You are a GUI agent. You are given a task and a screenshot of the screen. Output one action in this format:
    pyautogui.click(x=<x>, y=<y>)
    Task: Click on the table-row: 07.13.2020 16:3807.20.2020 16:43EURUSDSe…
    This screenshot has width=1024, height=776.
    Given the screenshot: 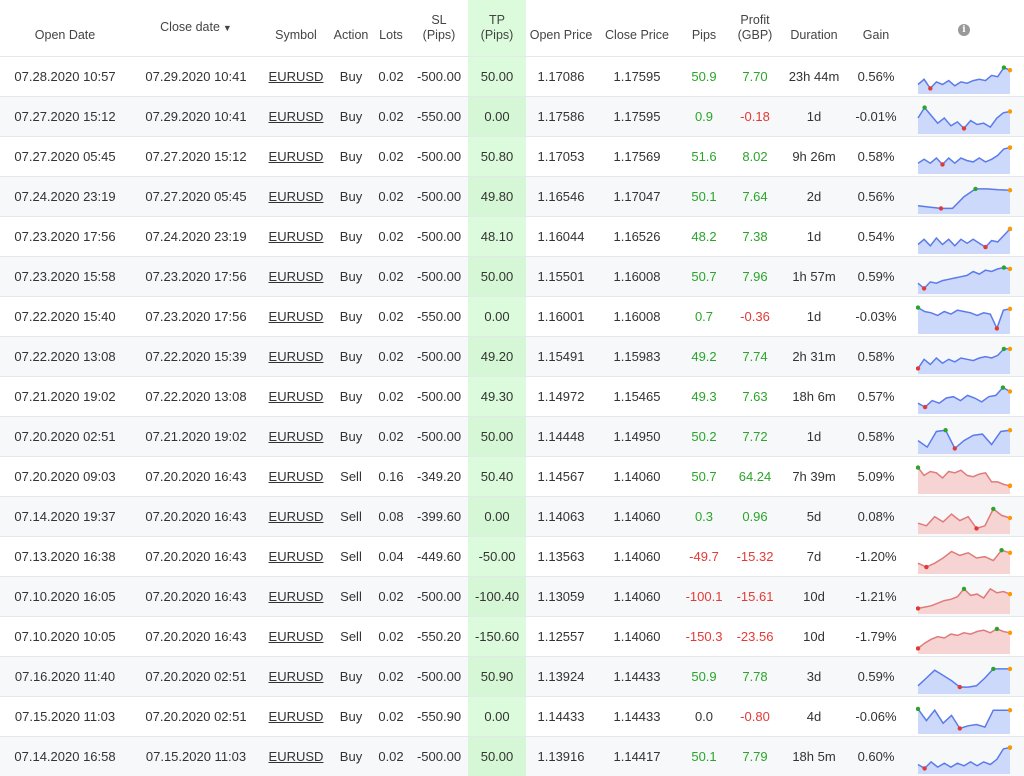 What is the action you would take?
    pyautogui.click(x=512, y=557)
    